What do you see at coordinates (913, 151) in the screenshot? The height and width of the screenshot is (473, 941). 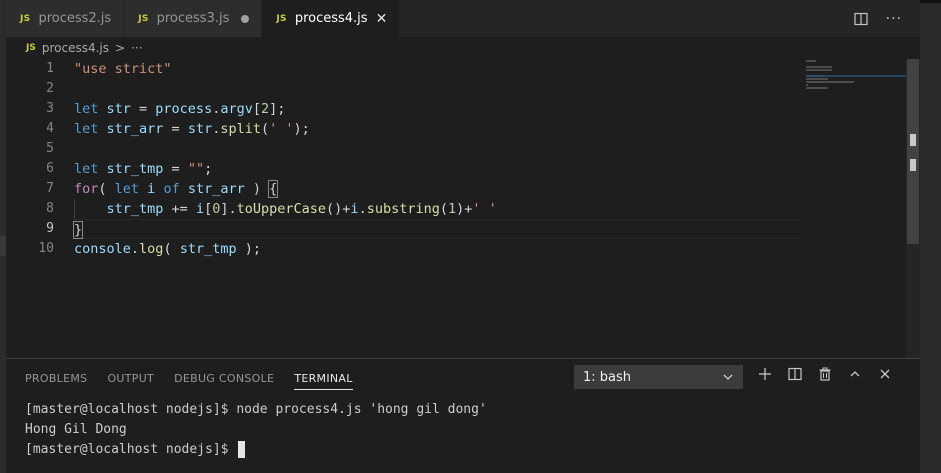 I see `scrollbar-thumb` at bounding box center [913, 151].